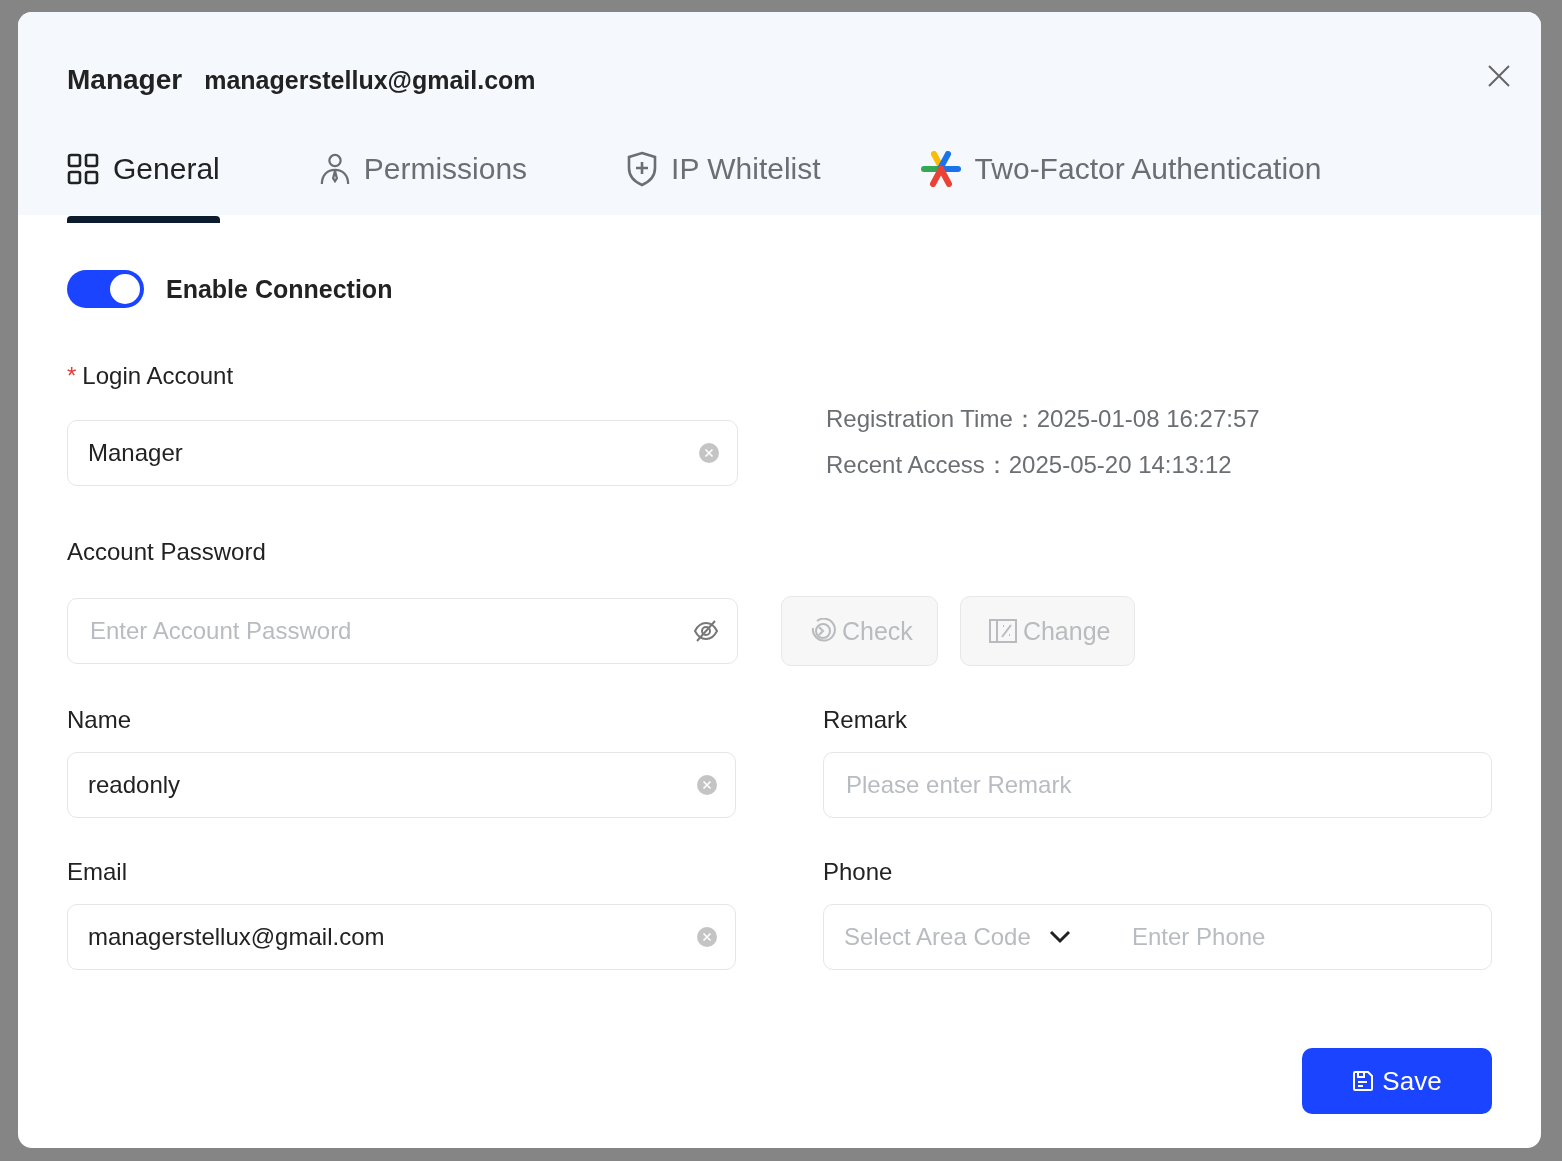 Image resolution: width=1562 pixels, height=1161 pixels. I want to click on circle-arrow-icon, so click(823, 631).